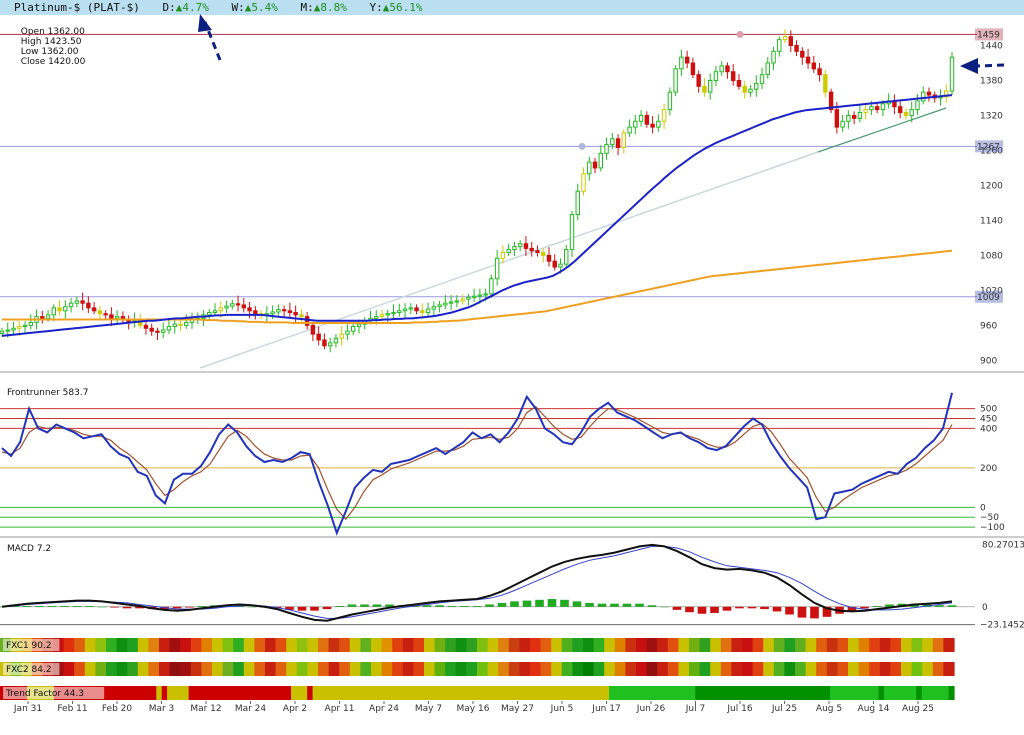  I want to click on x-axis-label: Jul 16, so click(739, 709).